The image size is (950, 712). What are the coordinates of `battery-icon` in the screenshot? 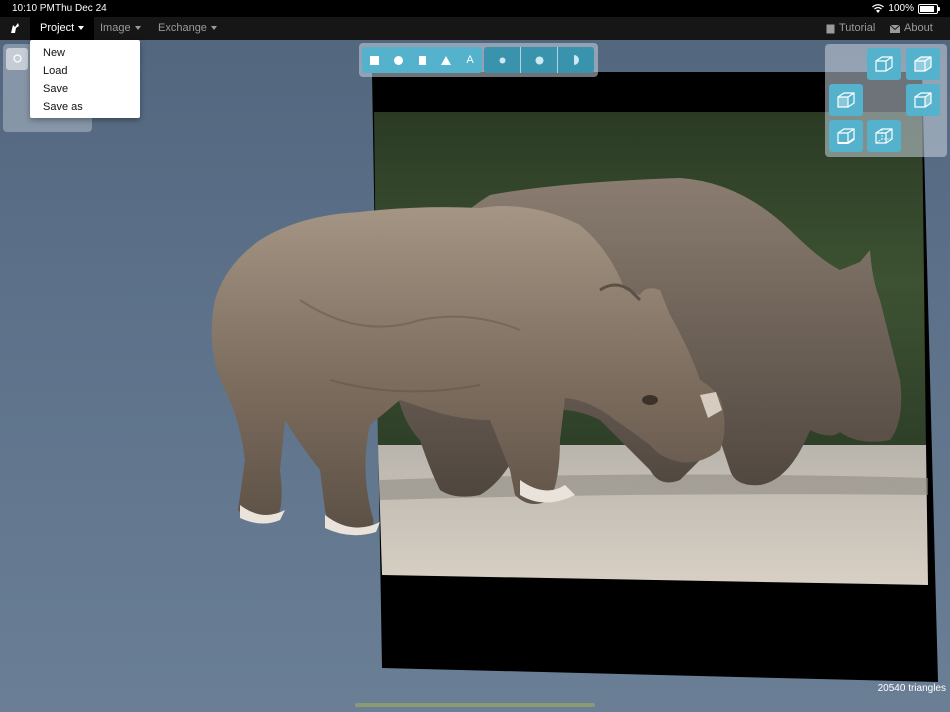 It's located at (929, 8).